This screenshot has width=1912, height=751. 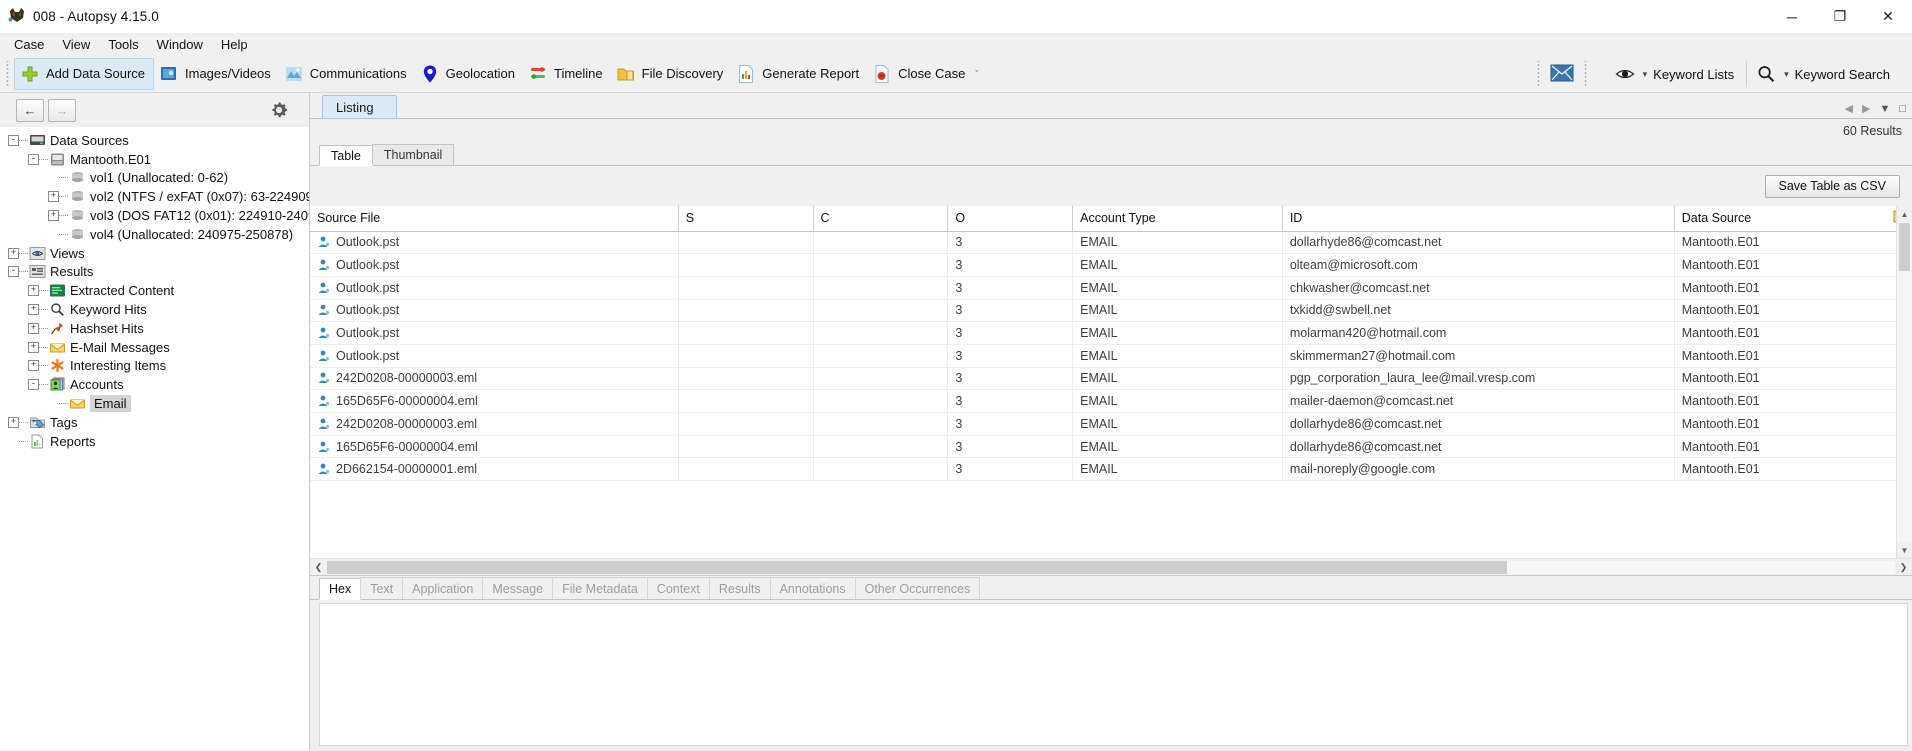 What do you see at coordinates (154, 441) in the screenshot?
I see `tree-item-reports: Reports` at bounding box center [154, 441].